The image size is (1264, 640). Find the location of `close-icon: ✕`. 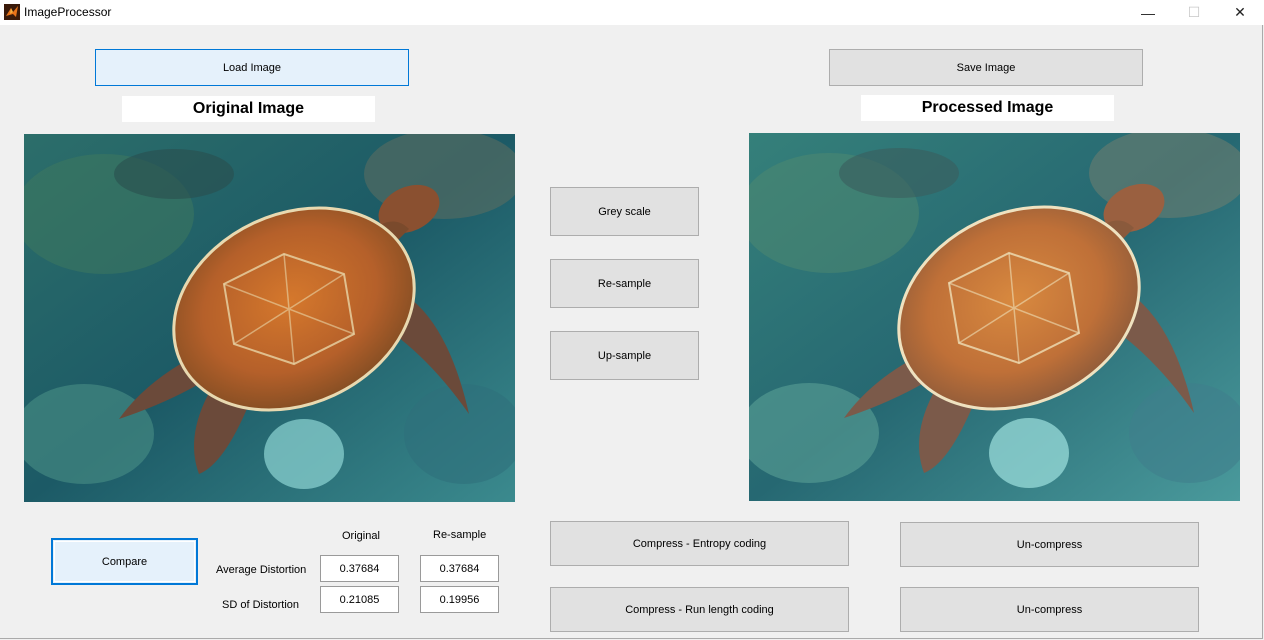

close-icon: ✕ is located at coordinates (1240, 12).